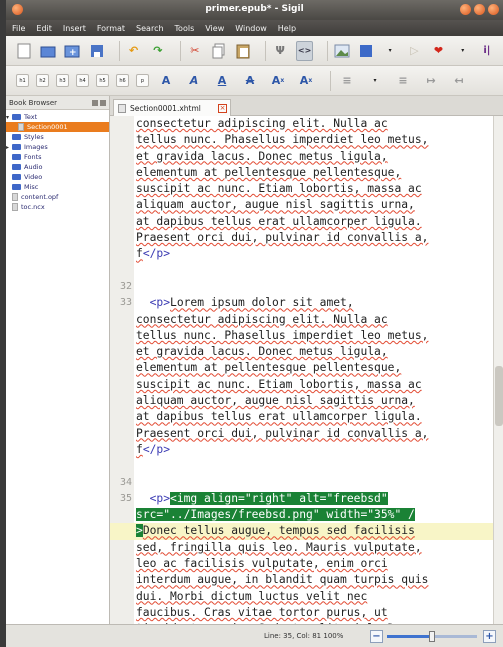 The height and width of the screenshot is (647, 503). What do you see at coordinates (287, 28) in the screenshot?
I see `menu-help: Help` at bounding box center [287, 28].